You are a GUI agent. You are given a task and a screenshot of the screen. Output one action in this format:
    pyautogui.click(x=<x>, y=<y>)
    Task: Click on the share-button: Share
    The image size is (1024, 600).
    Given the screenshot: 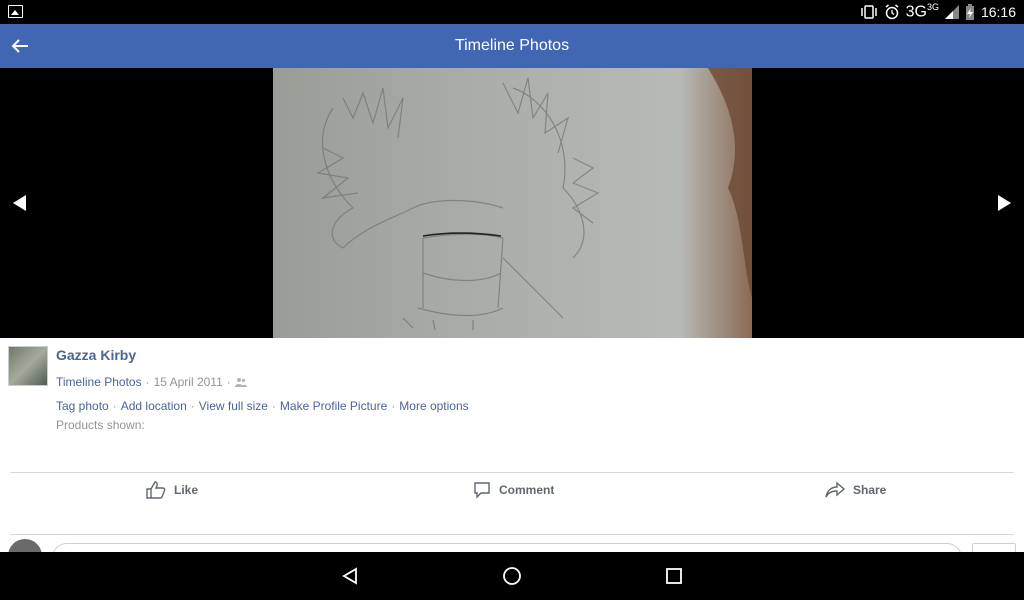 What is the action you would take?
    pyautogui.click(x=855, y=490)
    